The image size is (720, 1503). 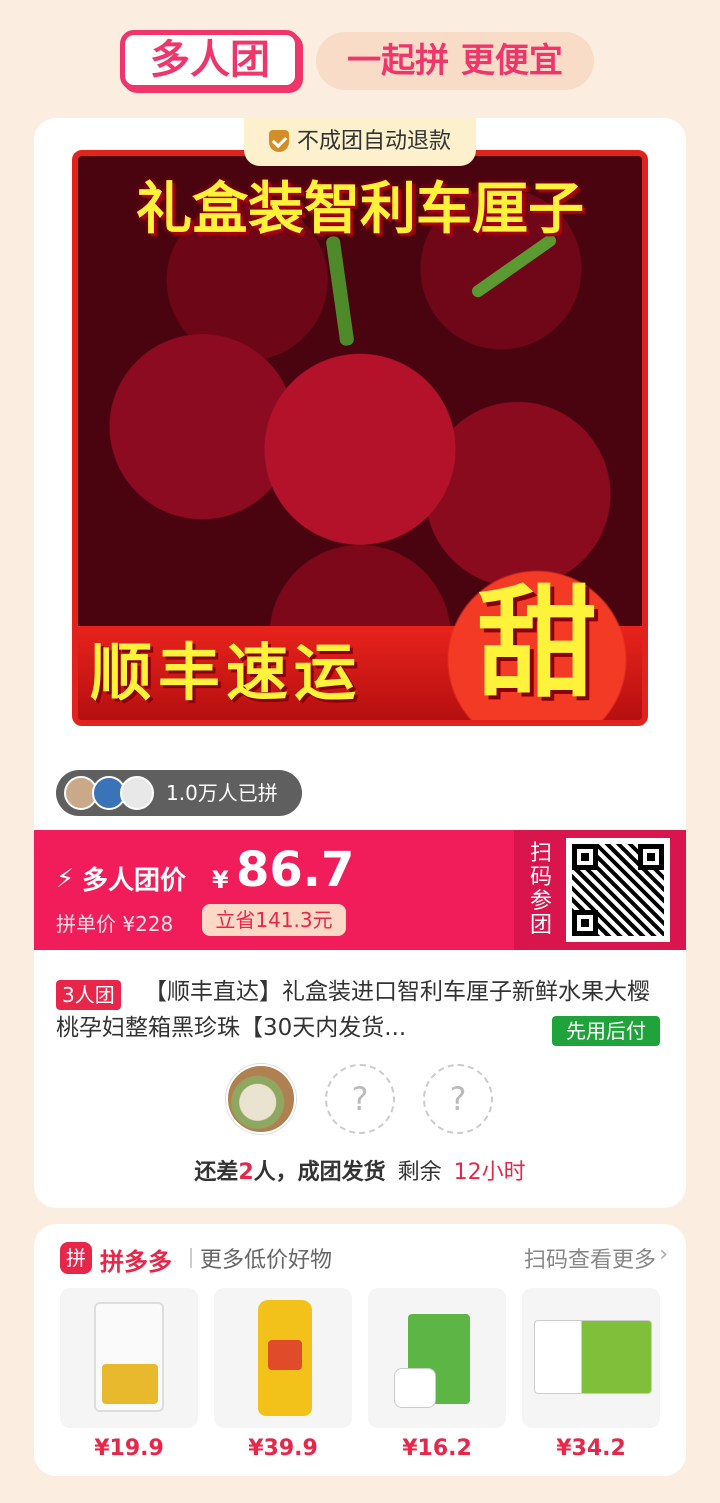 I want to click on qr-code, so click(x=618, y=890).